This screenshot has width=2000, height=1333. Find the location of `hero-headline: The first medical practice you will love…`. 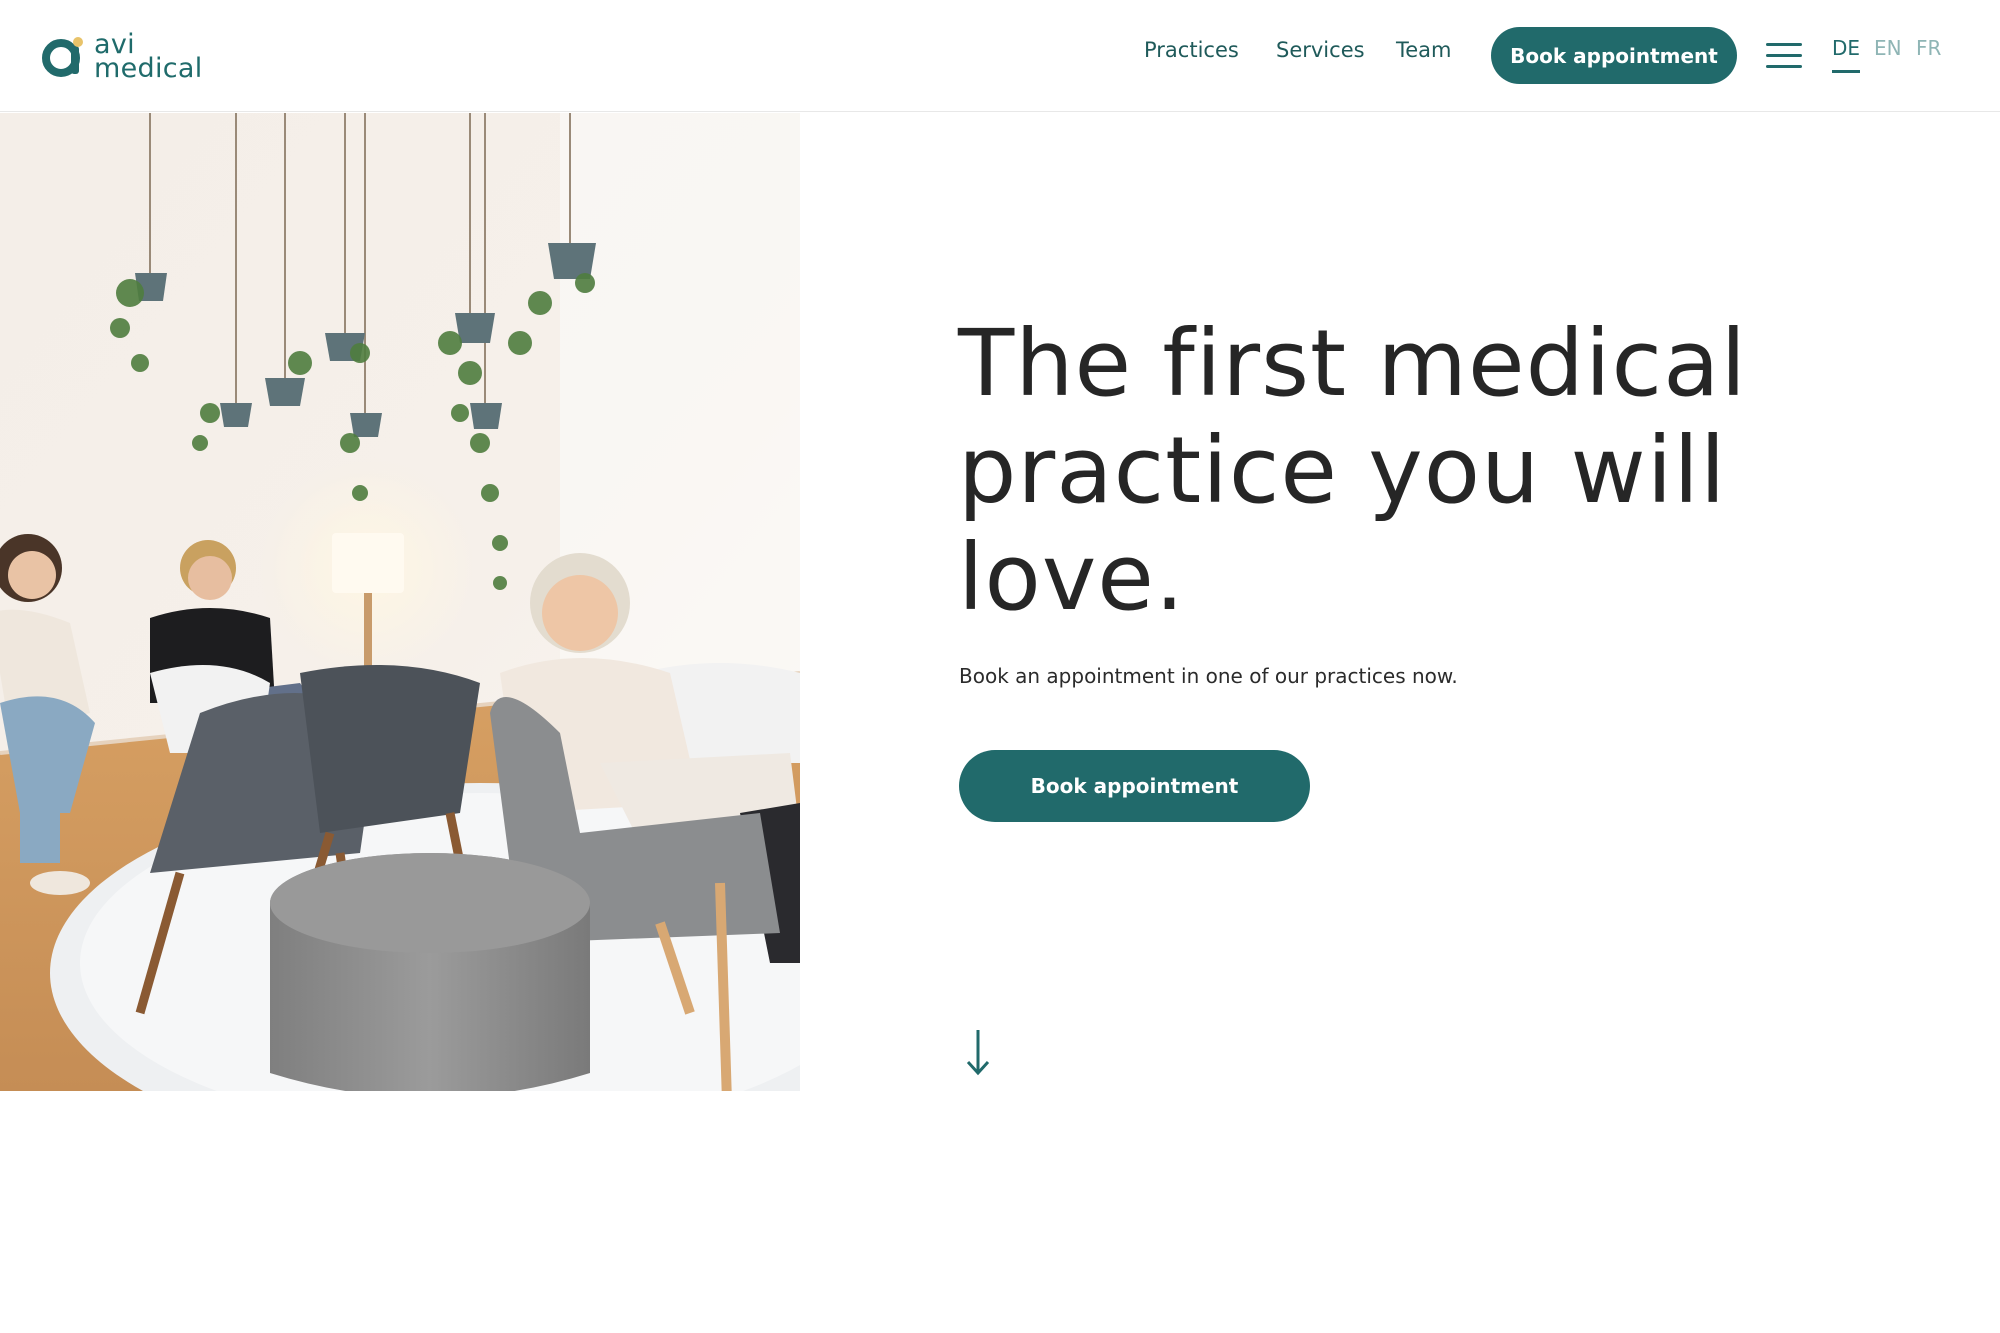

hero-headline: The first medical practice you will love… is located at coordinates (1353, 470).